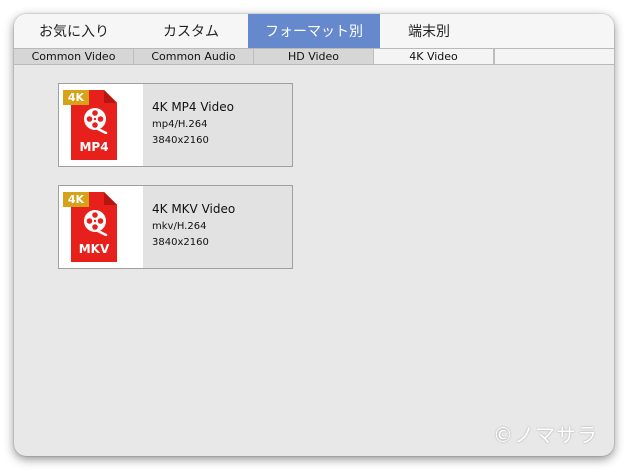 The width and height of the screenshot is (628, 471). I want to click on tab-by-format: フォーマット別, so click(314, 31).